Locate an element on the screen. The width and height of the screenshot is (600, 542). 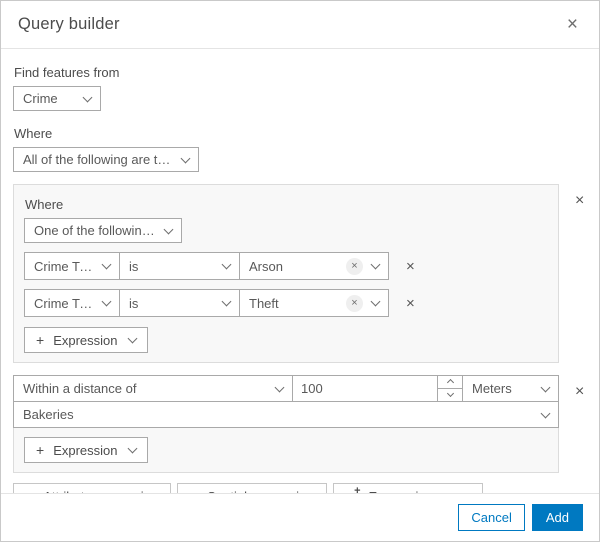
target-layer-select: Bakeries is located at coordinates (286, 414).